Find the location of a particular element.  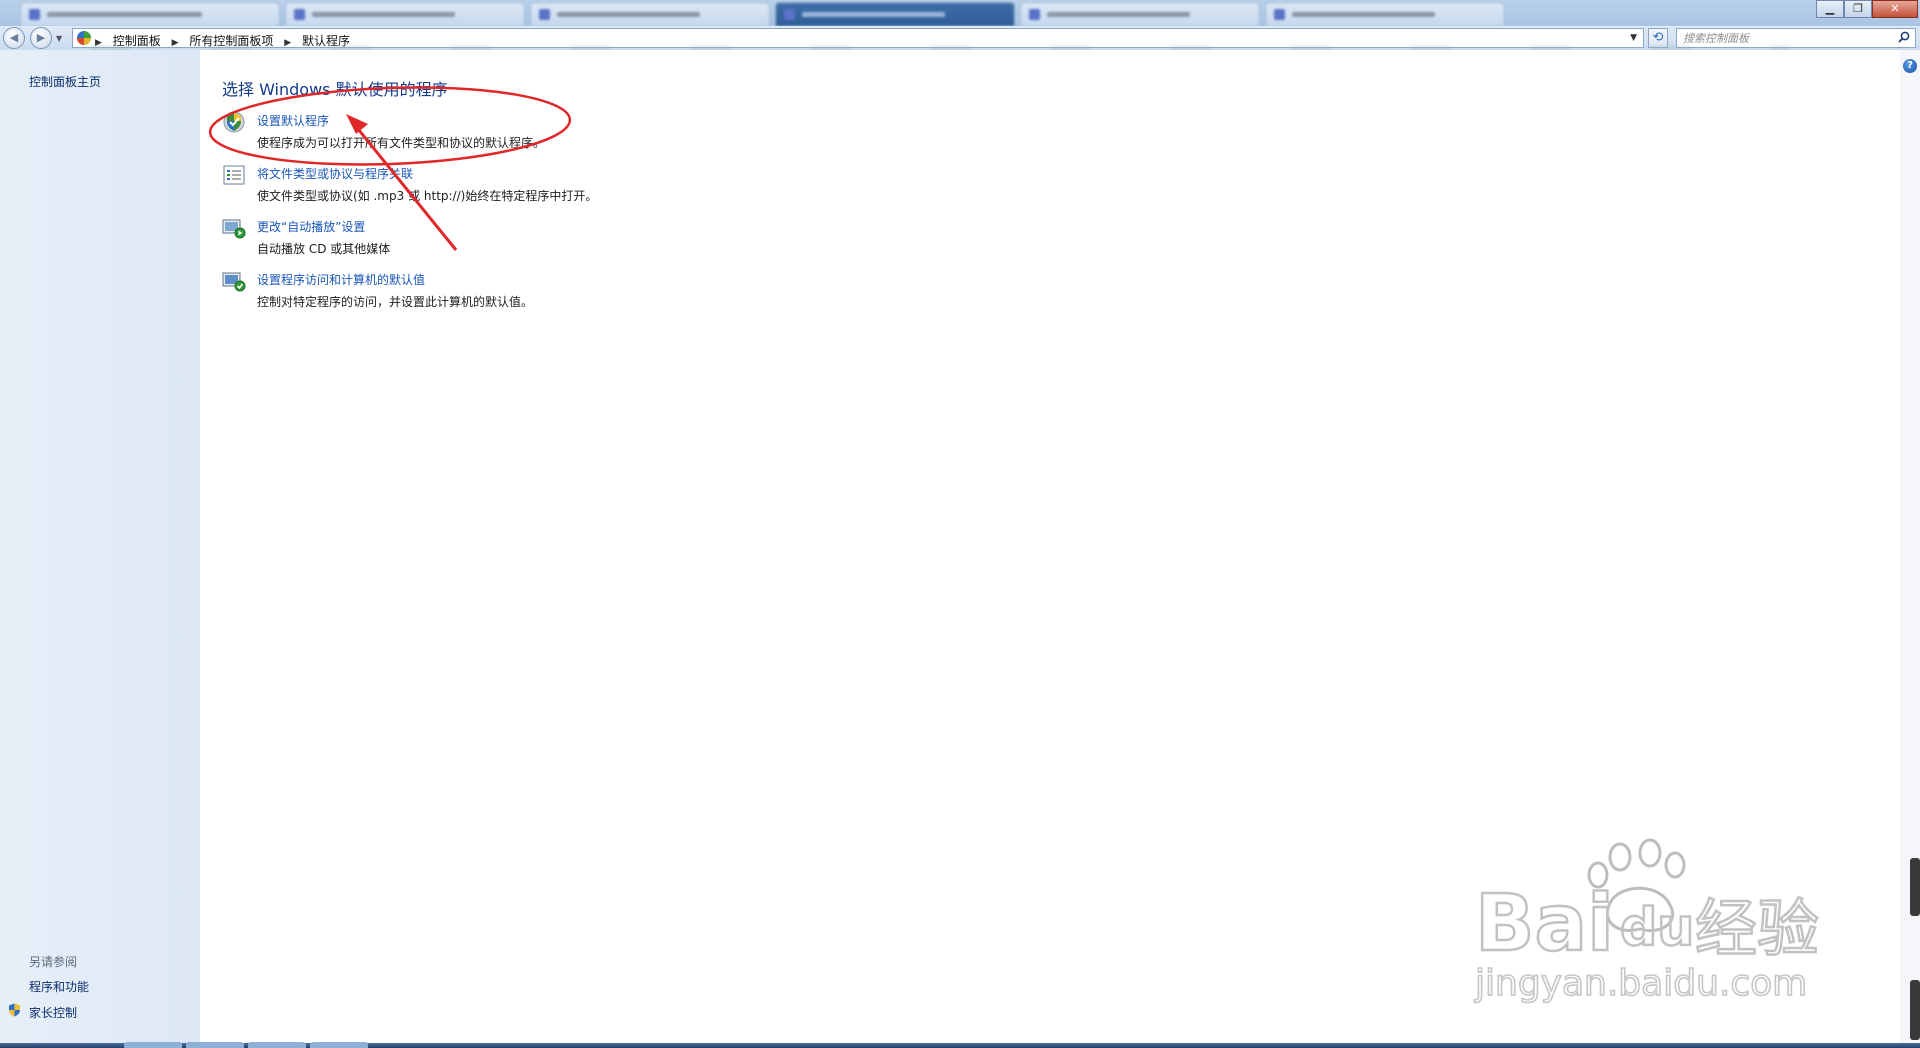

refresh-button: ⟲ is located at coordinates (1658, 38).